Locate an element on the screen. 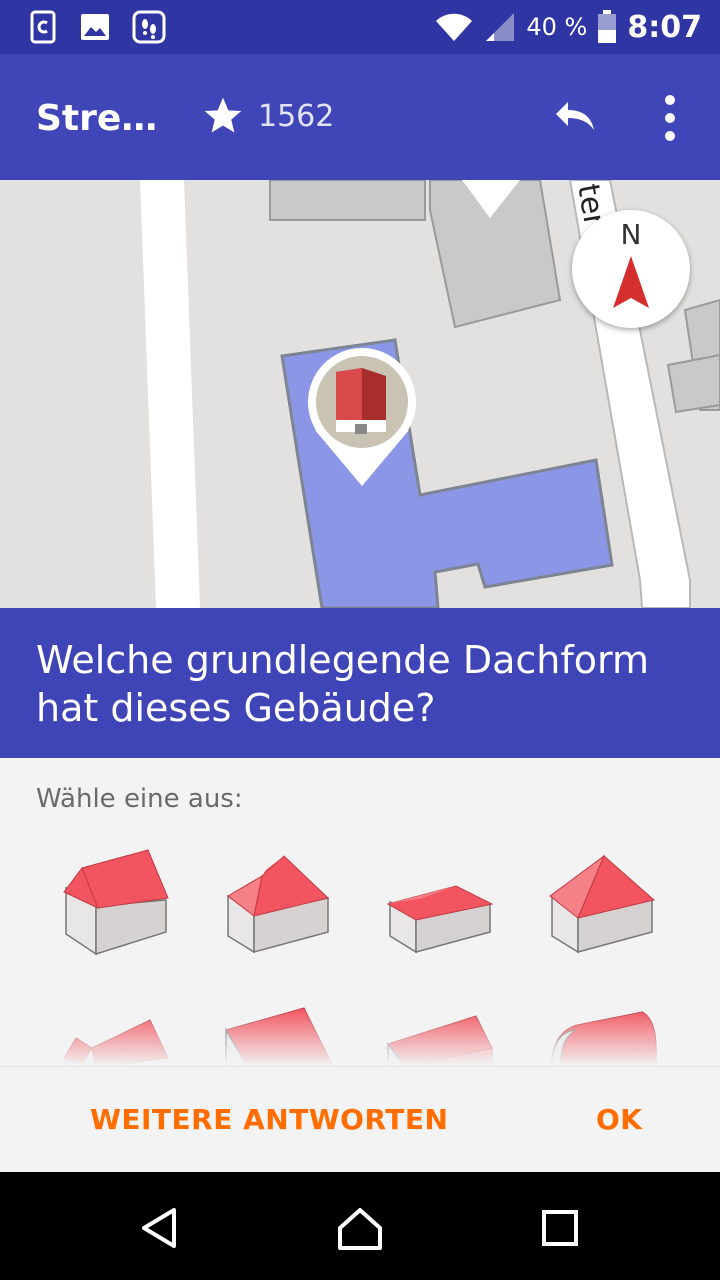 The width and height of the screenshot is (720, 1280). system-nav-bar is located at coordinates (360, 1226).